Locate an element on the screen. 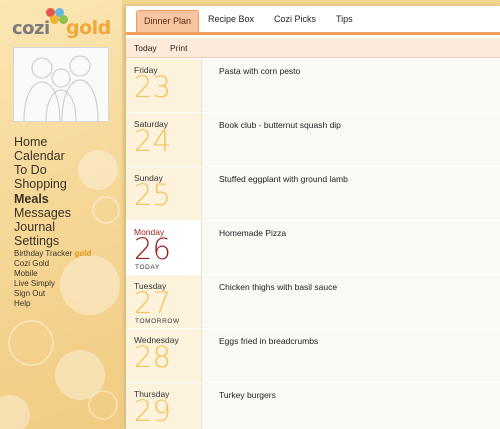 The height and width of the screenshot is (429, 500). gold-badge: gold is located at coordinates (83, 253).